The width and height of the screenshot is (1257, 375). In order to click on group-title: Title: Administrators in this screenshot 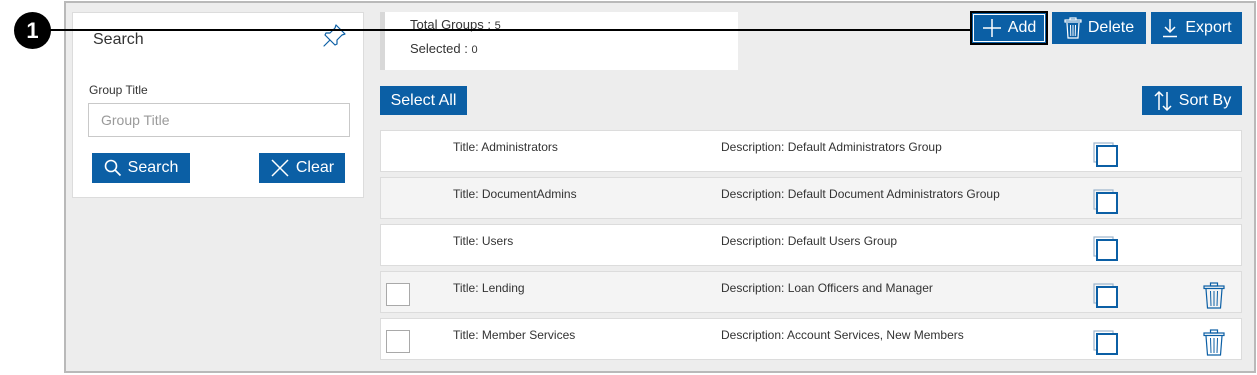, I will do `click(505, 147)`.